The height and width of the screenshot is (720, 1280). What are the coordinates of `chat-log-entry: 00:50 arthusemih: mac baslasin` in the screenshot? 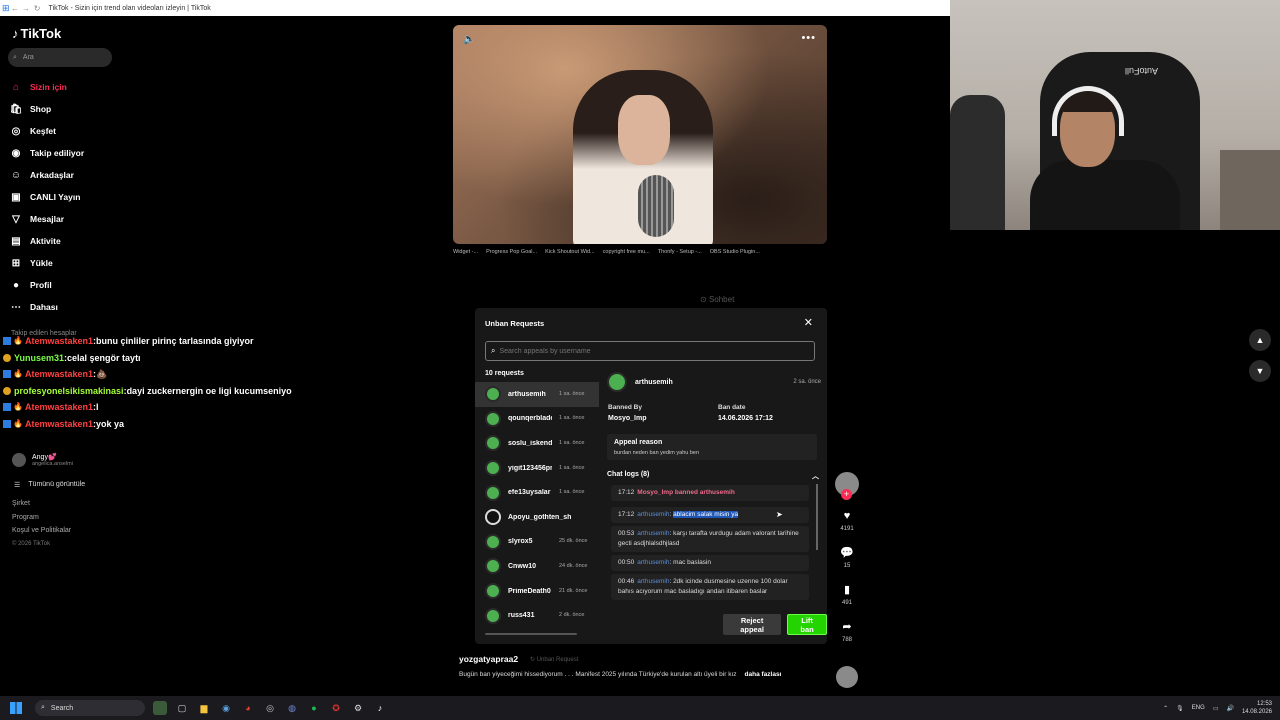 It's located at (710, 563).